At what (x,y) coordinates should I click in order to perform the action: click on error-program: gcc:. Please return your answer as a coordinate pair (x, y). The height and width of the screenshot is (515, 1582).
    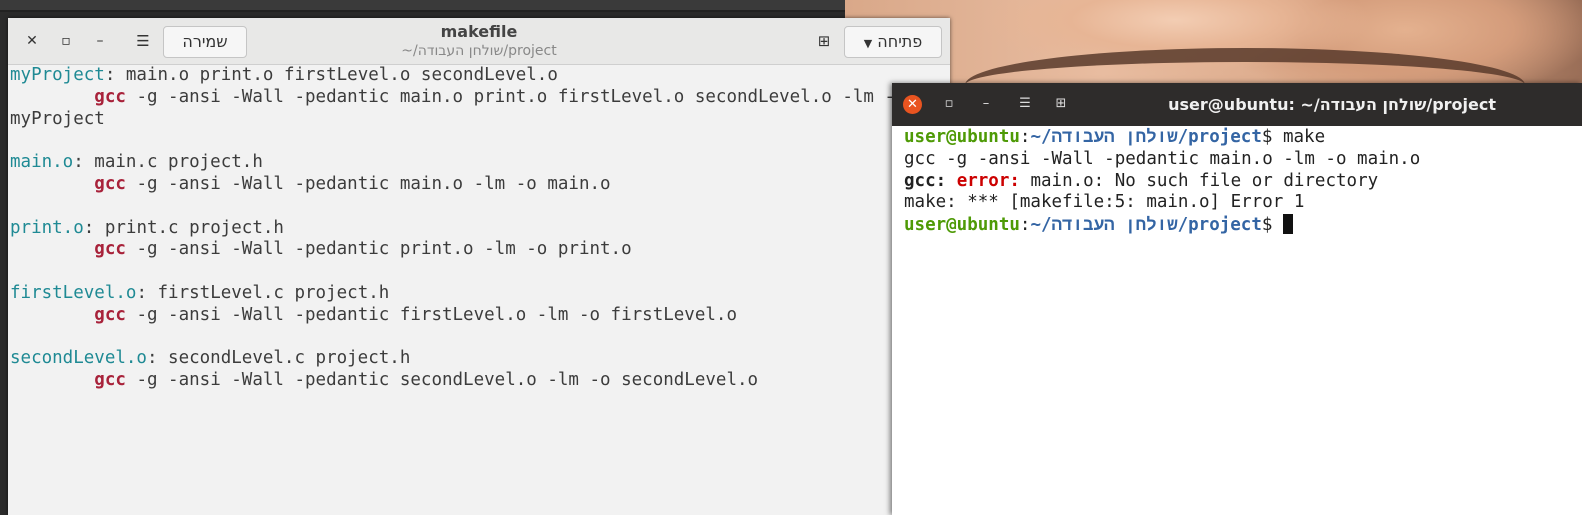
    Looking at the image, I should click on (925, 180).